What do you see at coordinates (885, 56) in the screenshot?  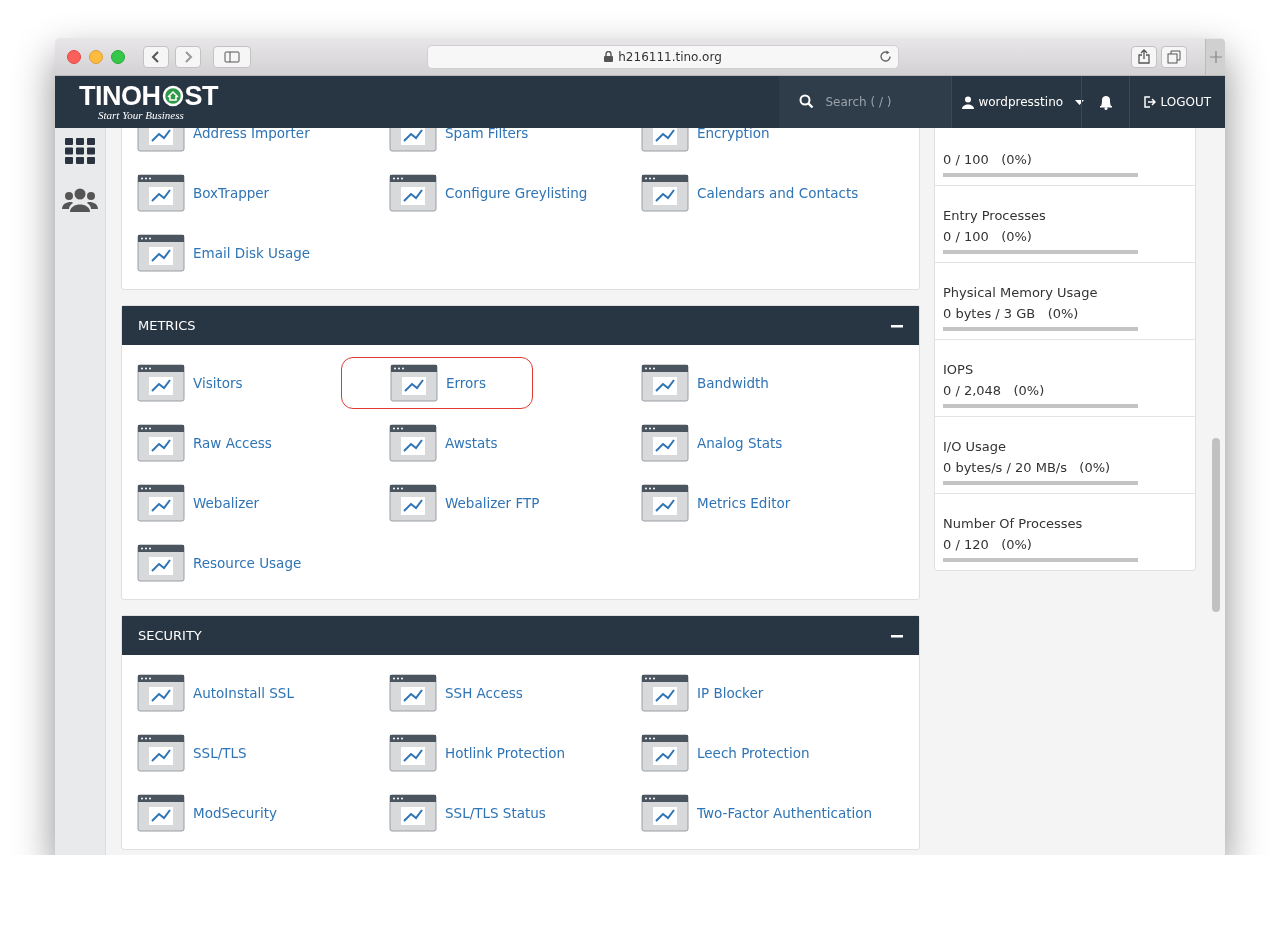 I see `reload-icon` at bounding box center [885, 56].